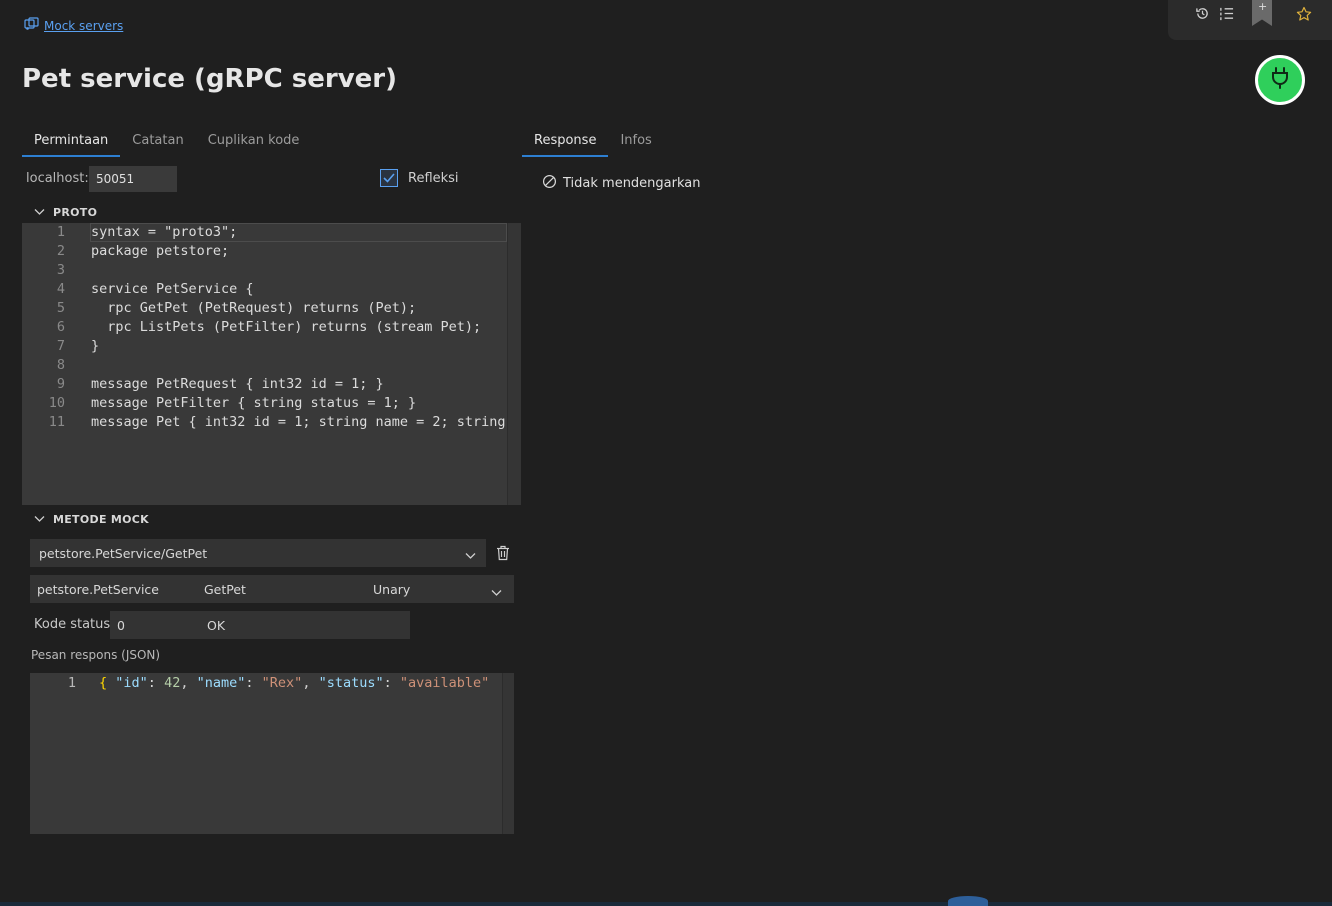  Describe the element at coordinates (56, 403) in the screenshot. I see `line-number: 10` at that location.